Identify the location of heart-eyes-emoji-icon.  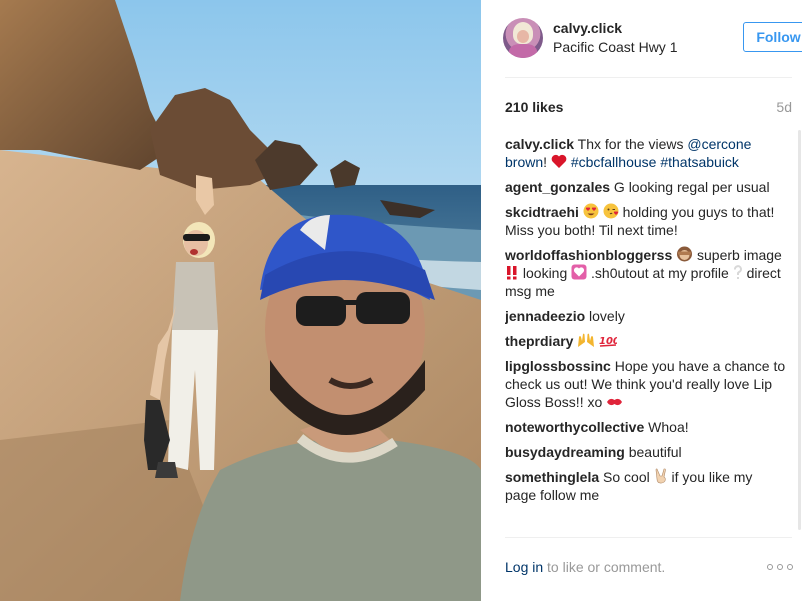
(591, 211).